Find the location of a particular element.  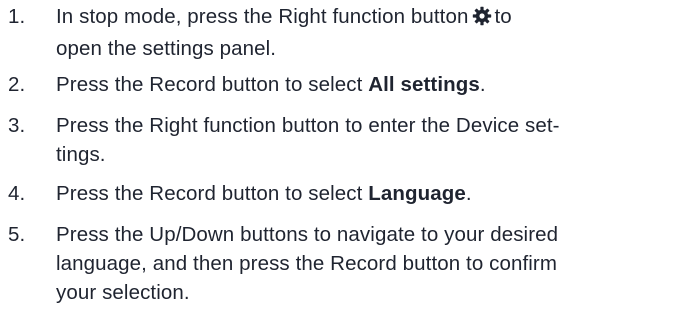

setting-name-bold: All settings is located at coordinates (424, 84).